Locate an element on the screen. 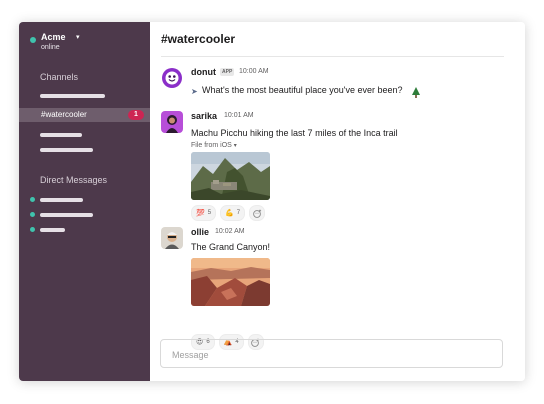 This screenshot has width=544, height=404. message-author: donut is located at coordinates (203, 72).